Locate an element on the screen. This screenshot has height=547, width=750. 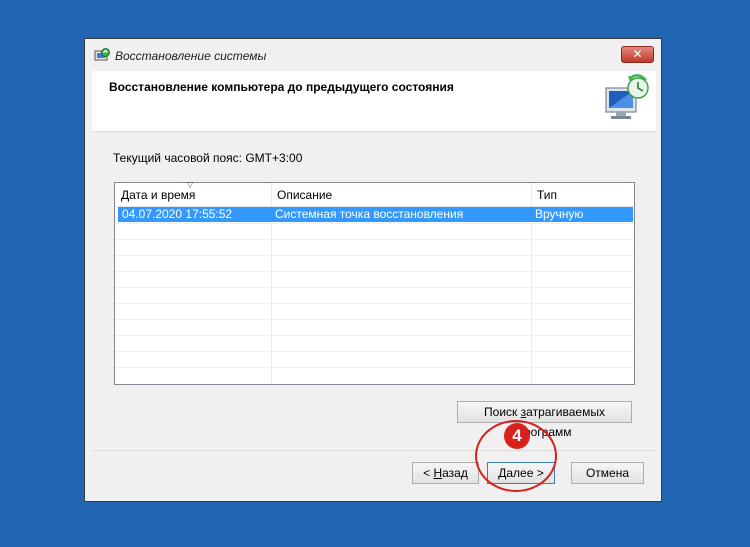
cell-date: 04.07.2020 17:55:52 is located at coordinates (177, 214).